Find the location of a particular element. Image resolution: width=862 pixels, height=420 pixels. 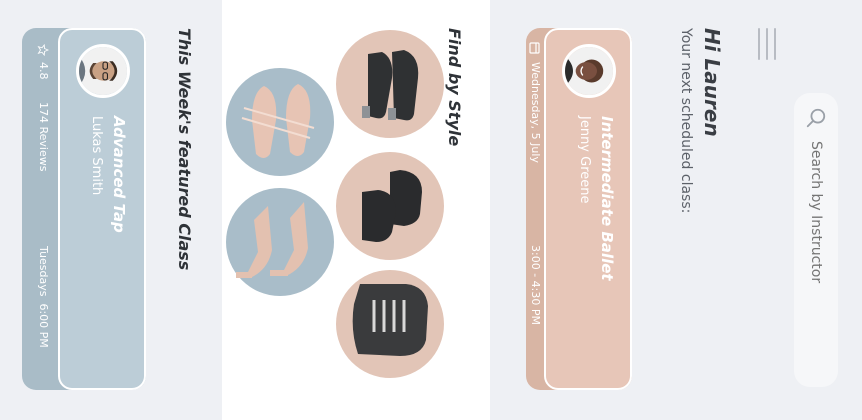

star-icon is located at coordinates (44, 50).